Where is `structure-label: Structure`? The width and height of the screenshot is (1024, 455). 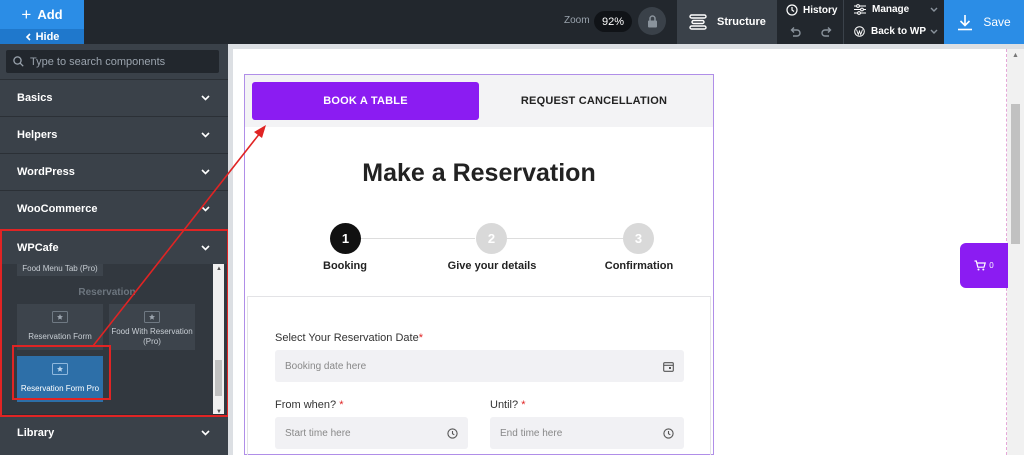
structure-label: Structure is located at coordinates (741, 22).